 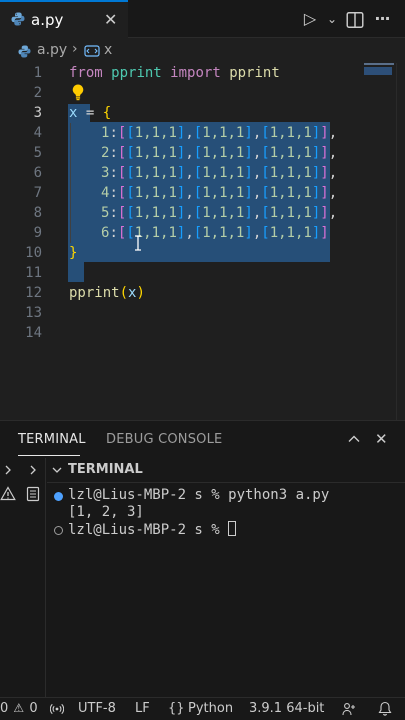 I want to click on tab-filename: a.py, so click(x=47, y=20).